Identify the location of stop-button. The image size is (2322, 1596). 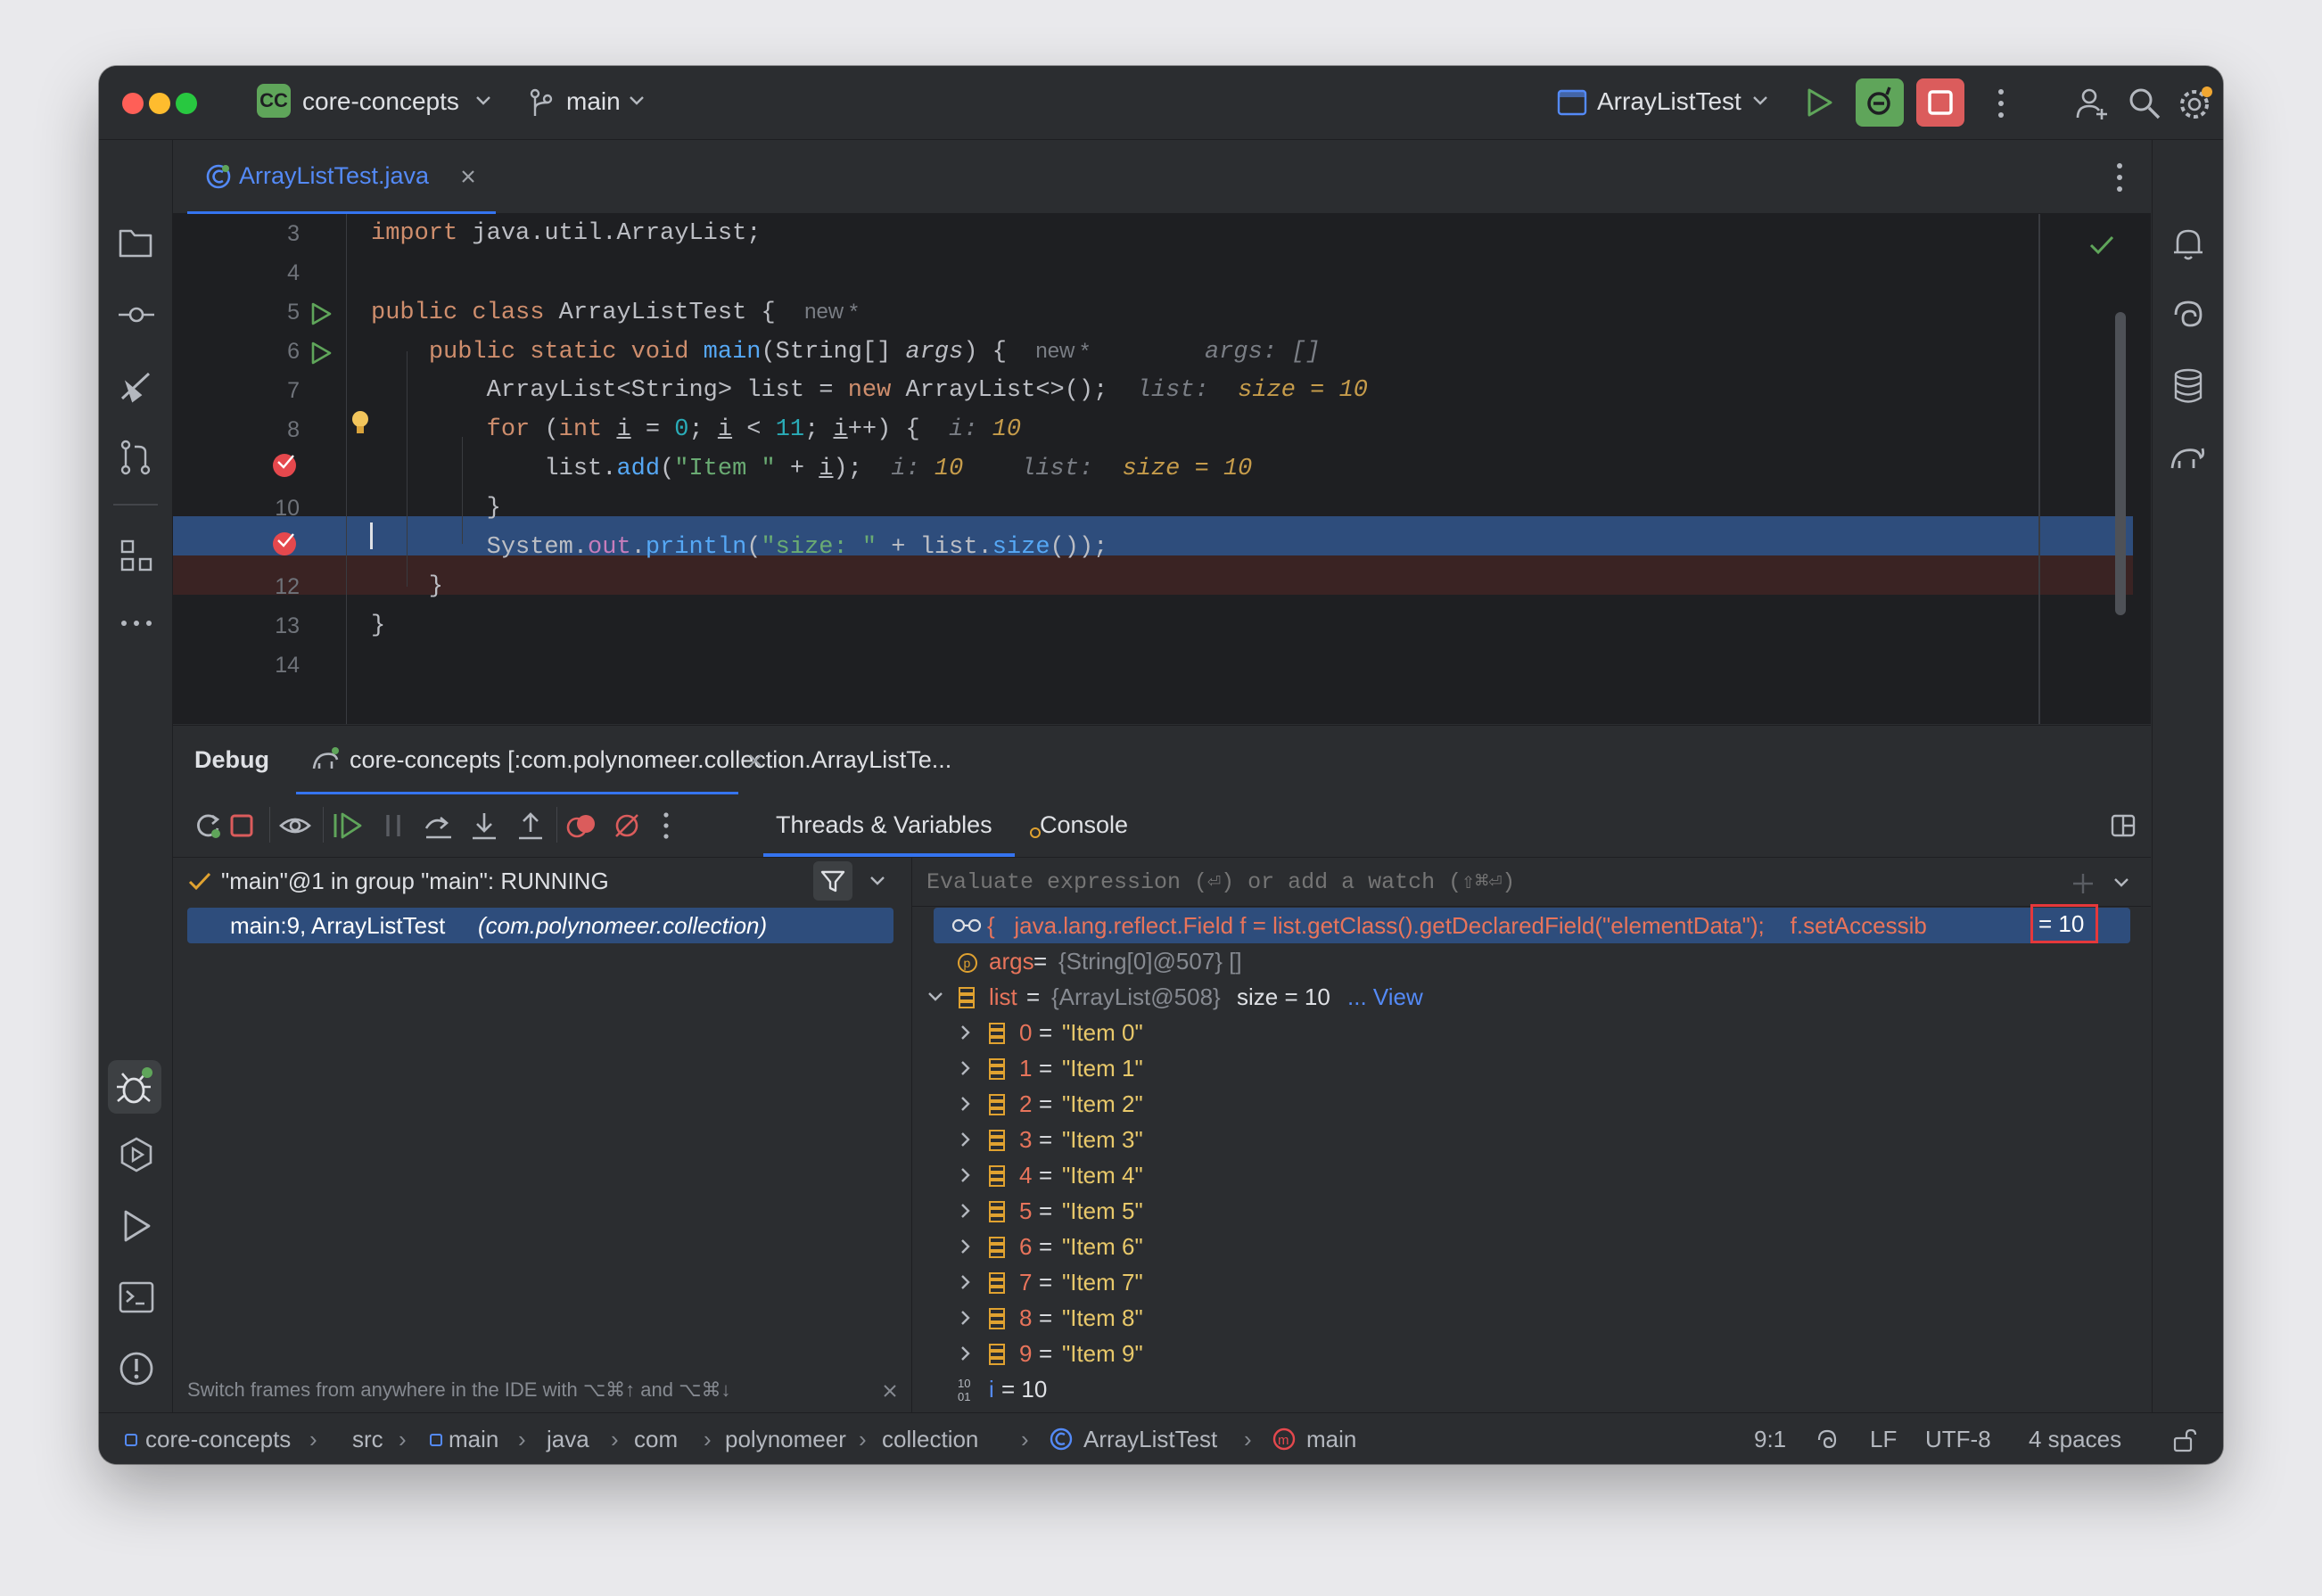
(1940, 102).